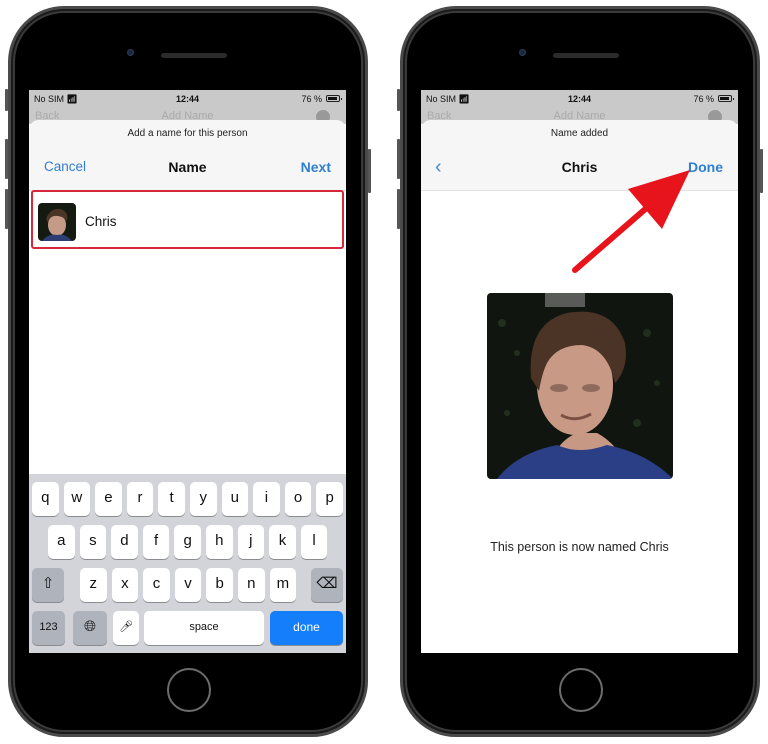 This screenshot has width=768, height=744. What do you see at coordinates (659, 199) in the screenshot?
I see `arrow-head` at bounding box center [659, 199].